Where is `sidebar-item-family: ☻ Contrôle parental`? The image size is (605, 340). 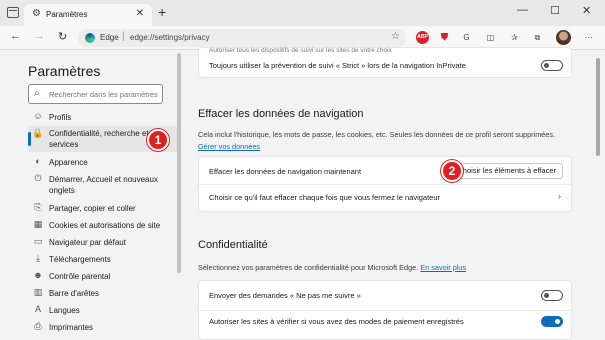
sidebar-item-family: ☻ Contrôle parental is located at coordinates (103, 276).